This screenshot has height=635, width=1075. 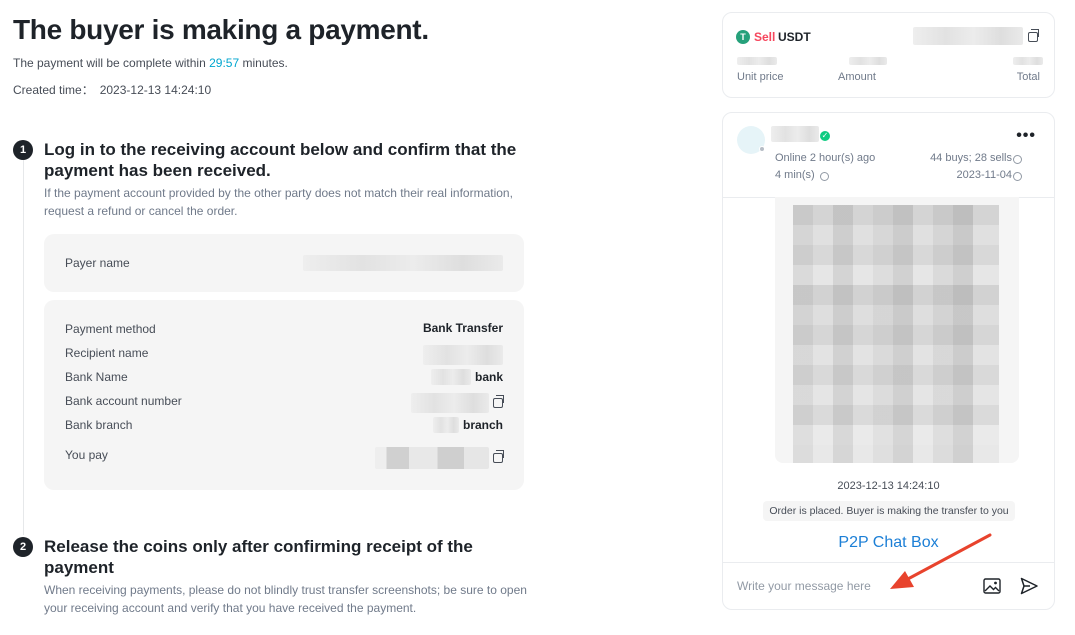 What do you see at coordinates (109, 63) in the screenshot?
I see `deadline-prefix: The payment will be complete within` at bounding box center [109, 63].